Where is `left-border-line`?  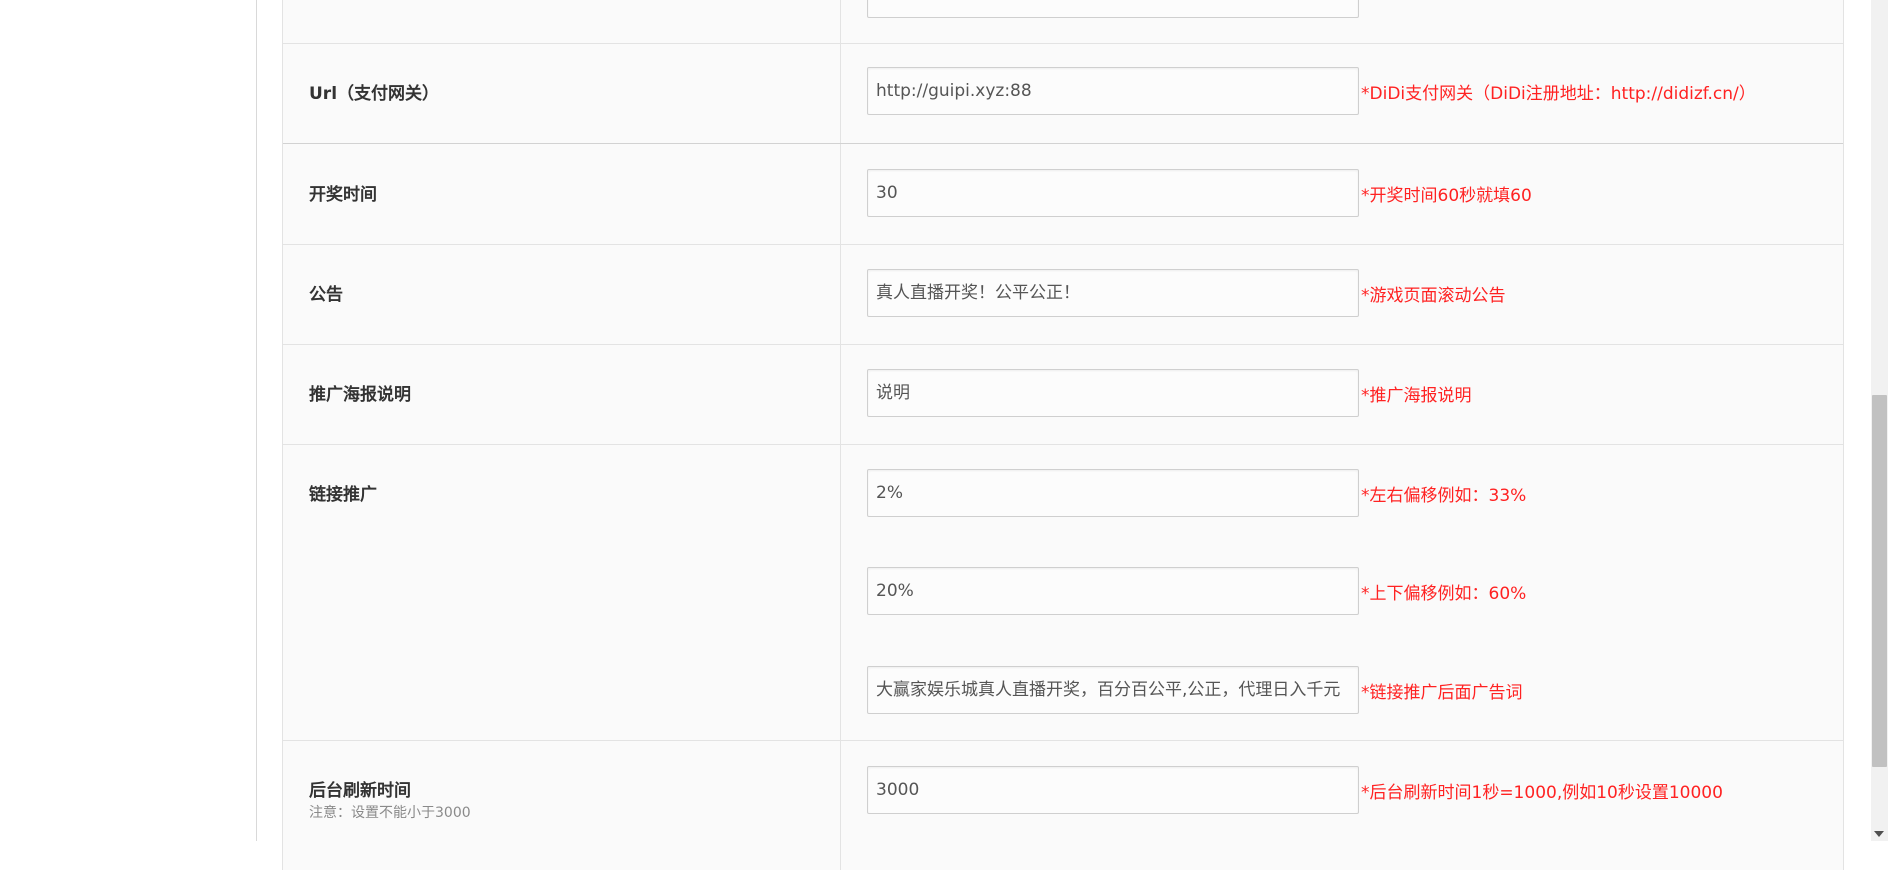
left-border-line is located at coordinates (256, 420).